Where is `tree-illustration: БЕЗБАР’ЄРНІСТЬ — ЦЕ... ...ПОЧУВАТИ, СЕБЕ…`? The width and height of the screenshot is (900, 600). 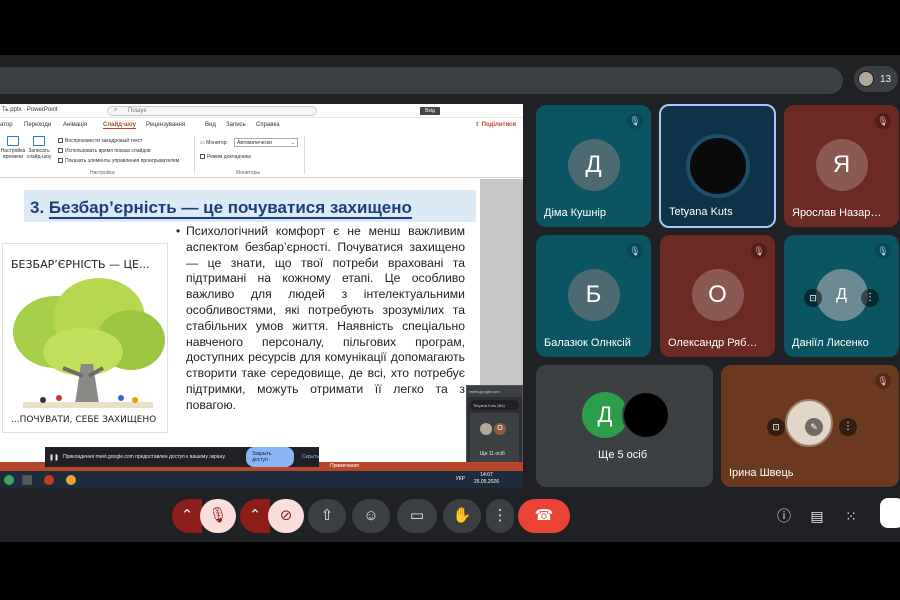 tree-illustration: БЕЗБАР’ЄРНІСТЬ — ЦЕ... ...ПОЧУВАТИ, СЕБЕ… is located at coordinates (88, 341).